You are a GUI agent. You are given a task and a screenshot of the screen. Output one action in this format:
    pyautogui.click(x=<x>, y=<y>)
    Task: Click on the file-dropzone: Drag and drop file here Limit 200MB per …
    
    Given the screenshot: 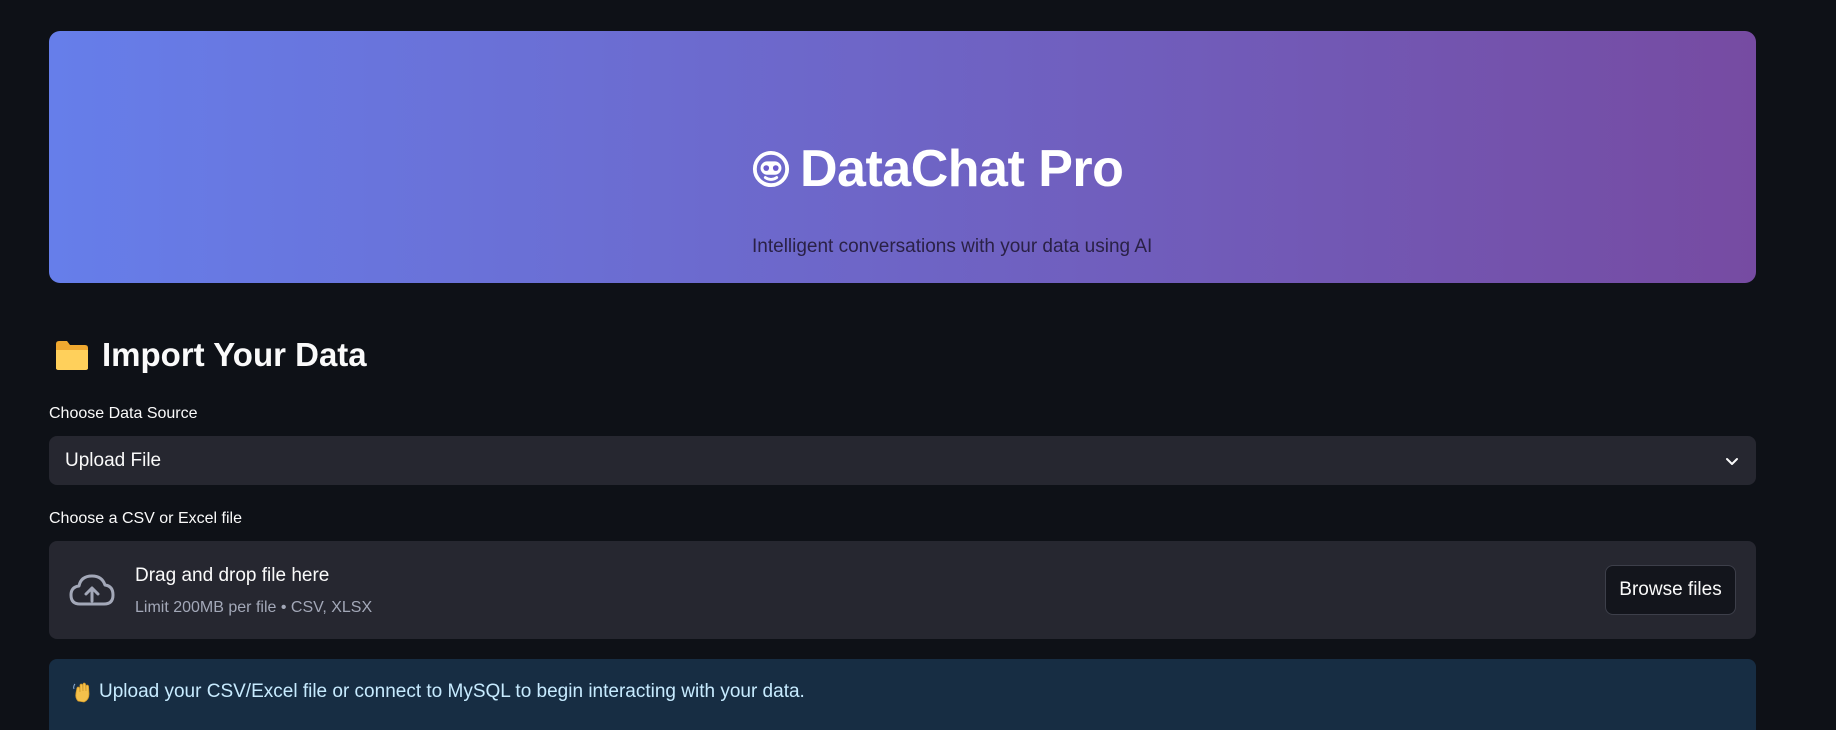 What is the action you would take?
    pyautogui.click(x=902, y=590)
    